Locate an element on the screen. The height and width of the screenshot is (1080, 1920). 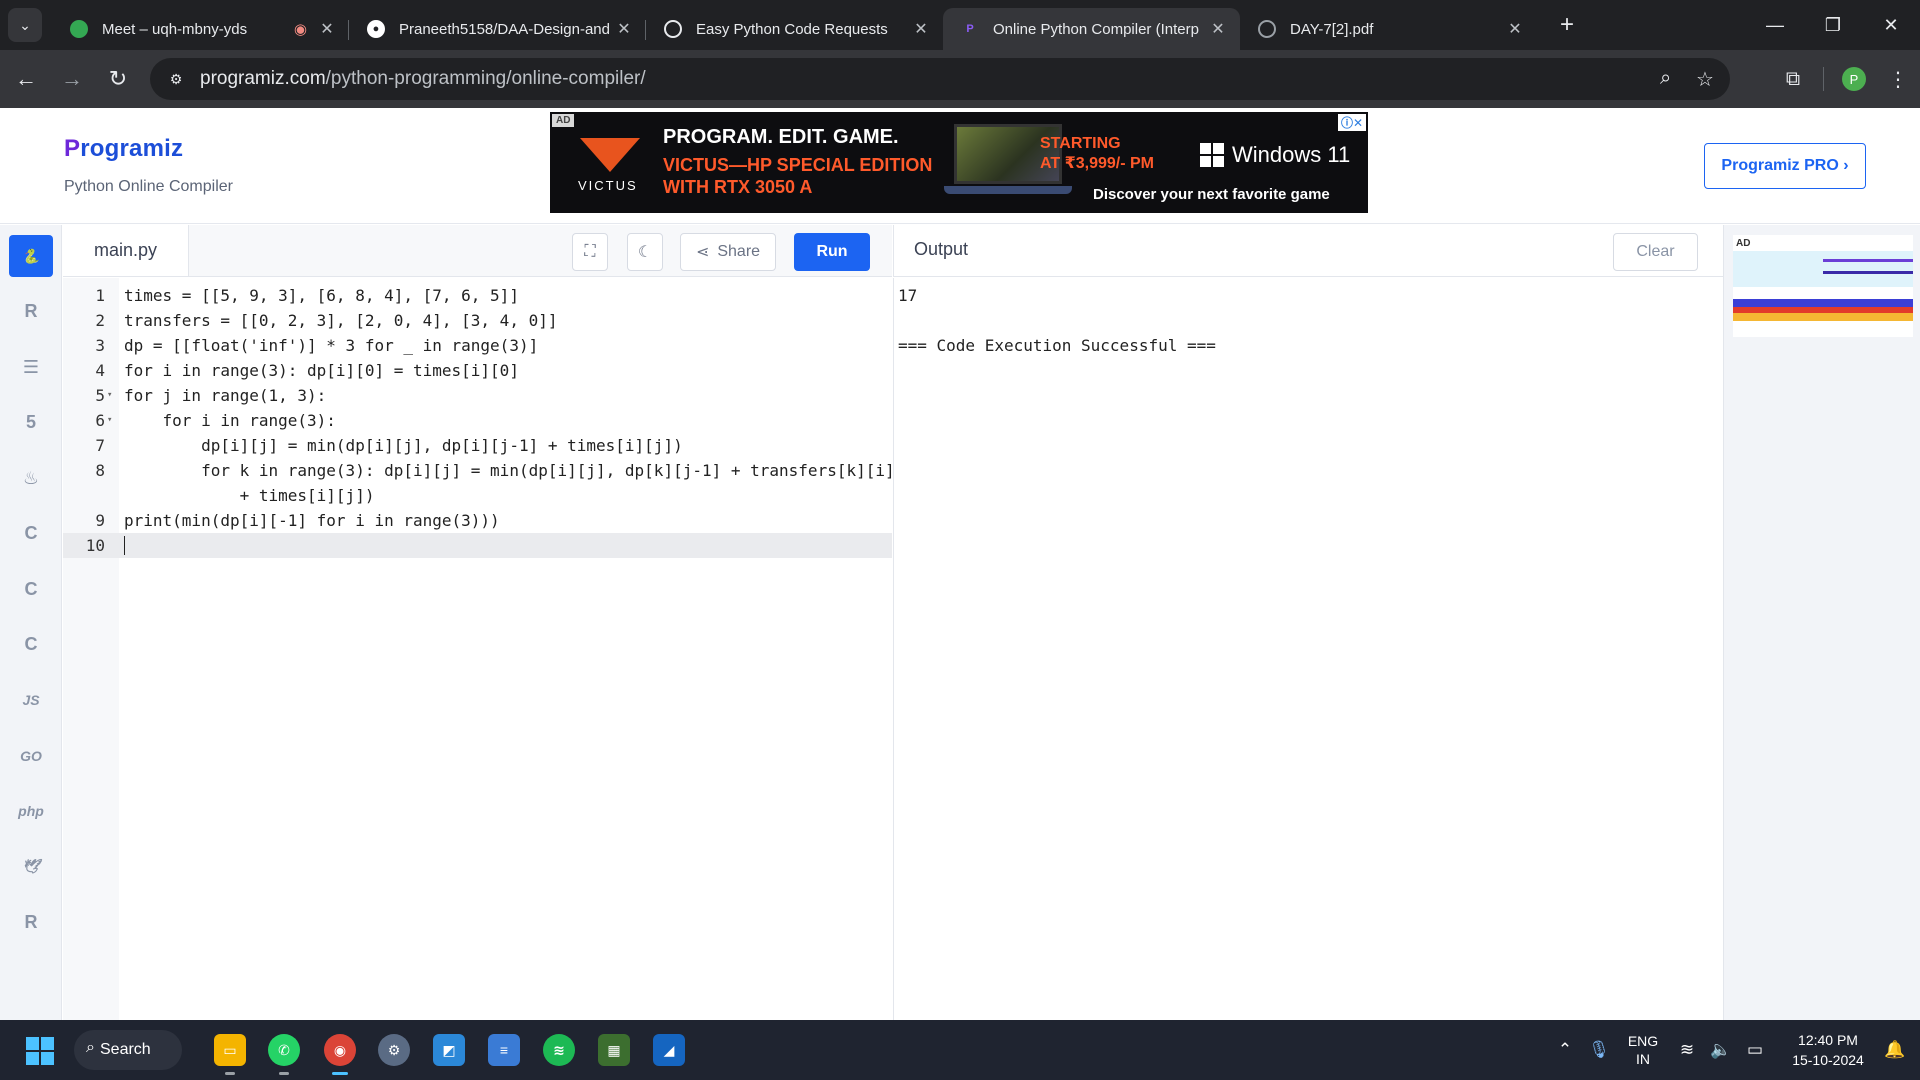
battery-icon: ▭ is located at coordinates (1755, 1050).